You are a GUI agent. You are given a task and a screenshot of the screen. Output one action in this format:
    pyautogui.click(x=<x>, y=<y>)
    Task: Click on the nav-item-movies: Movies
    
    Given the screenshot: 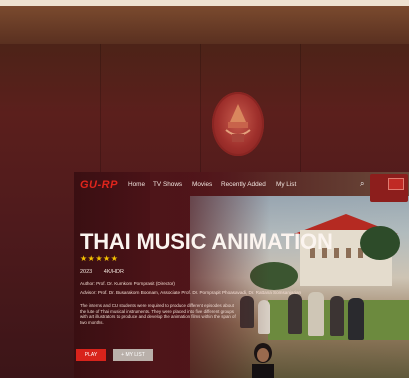 What is the action you would take?
    pyautogui.click(x=202, y=184)
    